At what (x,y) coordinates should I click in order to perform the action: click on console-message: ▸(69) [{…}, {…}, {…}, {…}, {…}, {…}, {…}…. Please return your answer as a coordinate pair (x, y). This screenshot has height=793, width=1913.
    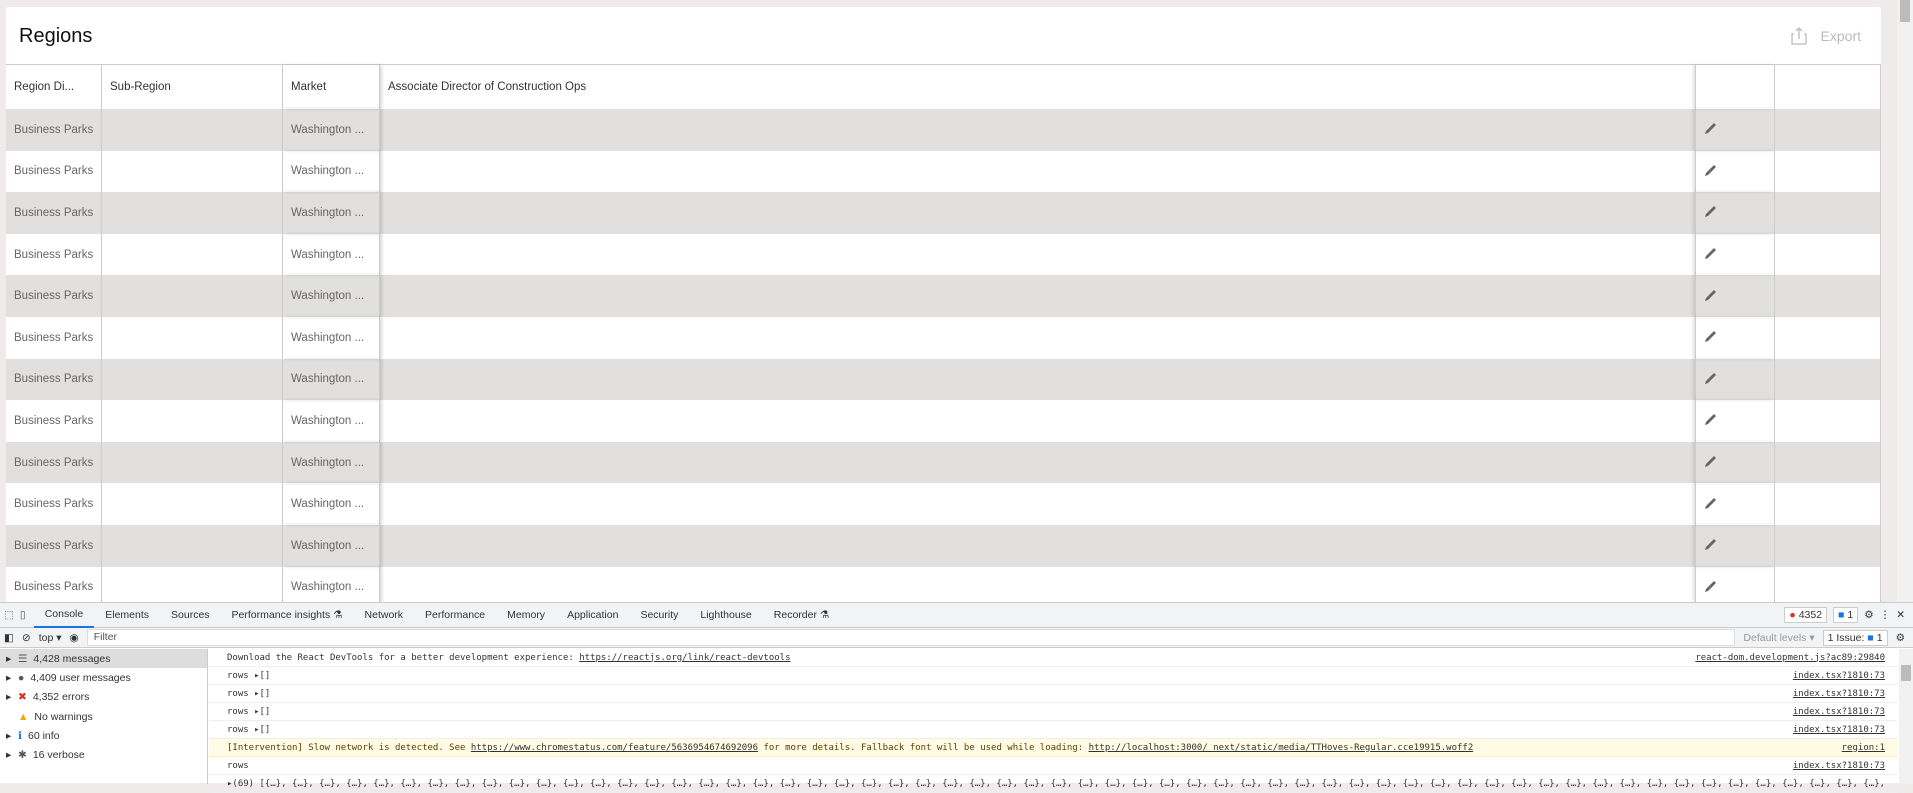
    Looking at the image, I should click on (1053, 784).